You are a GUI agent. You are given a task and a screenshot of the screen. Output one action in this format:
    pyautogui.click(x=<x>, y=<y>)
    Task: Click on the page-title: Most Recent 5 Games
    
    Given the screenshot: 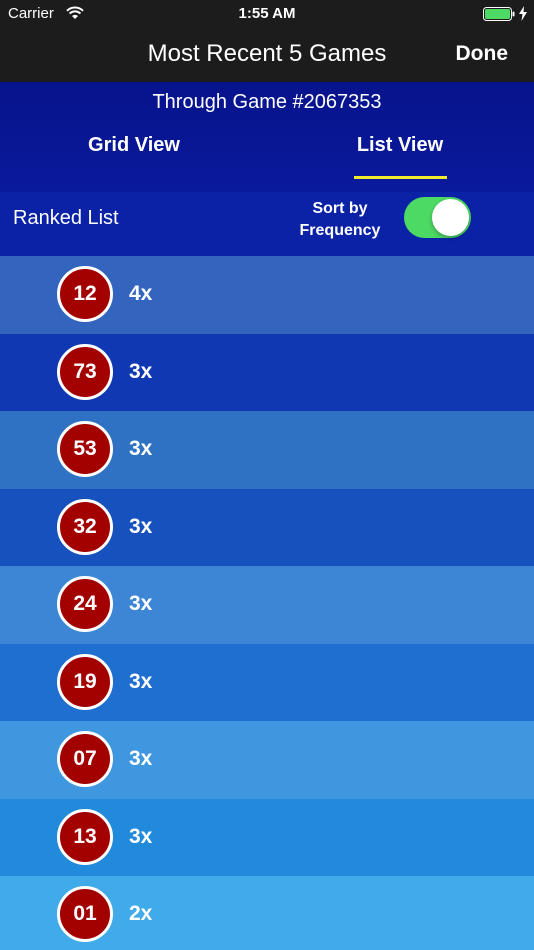 What is the action you would take?
    pyautogui.click(x=267, y=53)
    